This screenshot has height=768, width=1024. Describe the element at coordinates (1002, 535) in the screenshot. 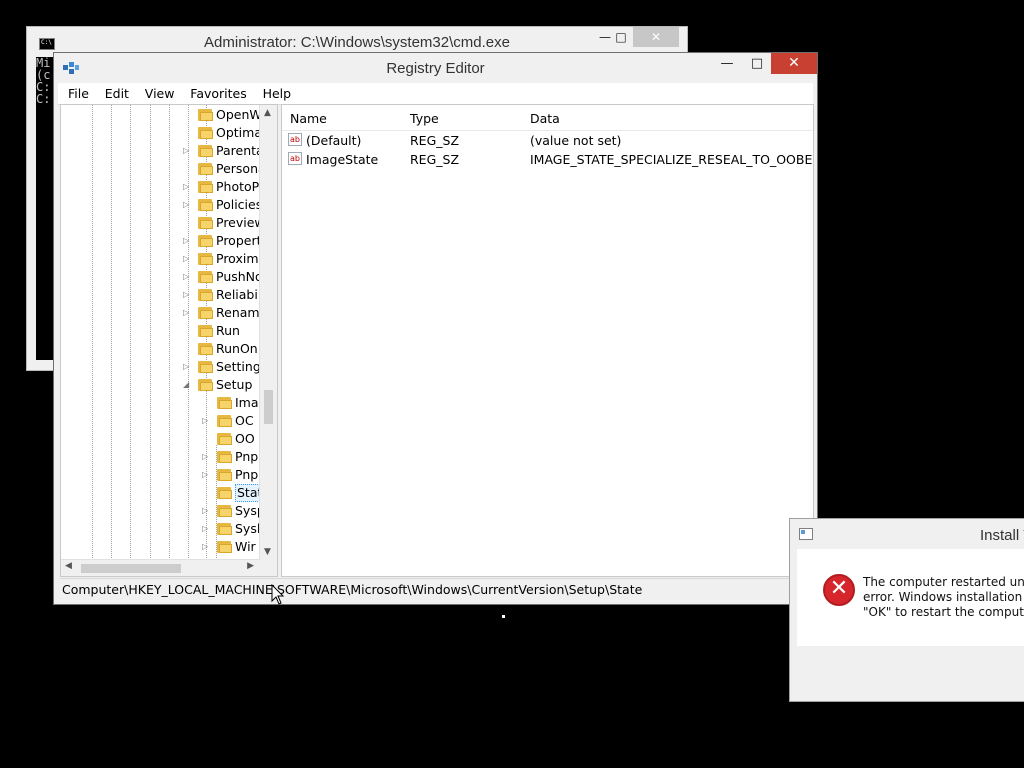

I see `dialog-title: Install V` at that location.